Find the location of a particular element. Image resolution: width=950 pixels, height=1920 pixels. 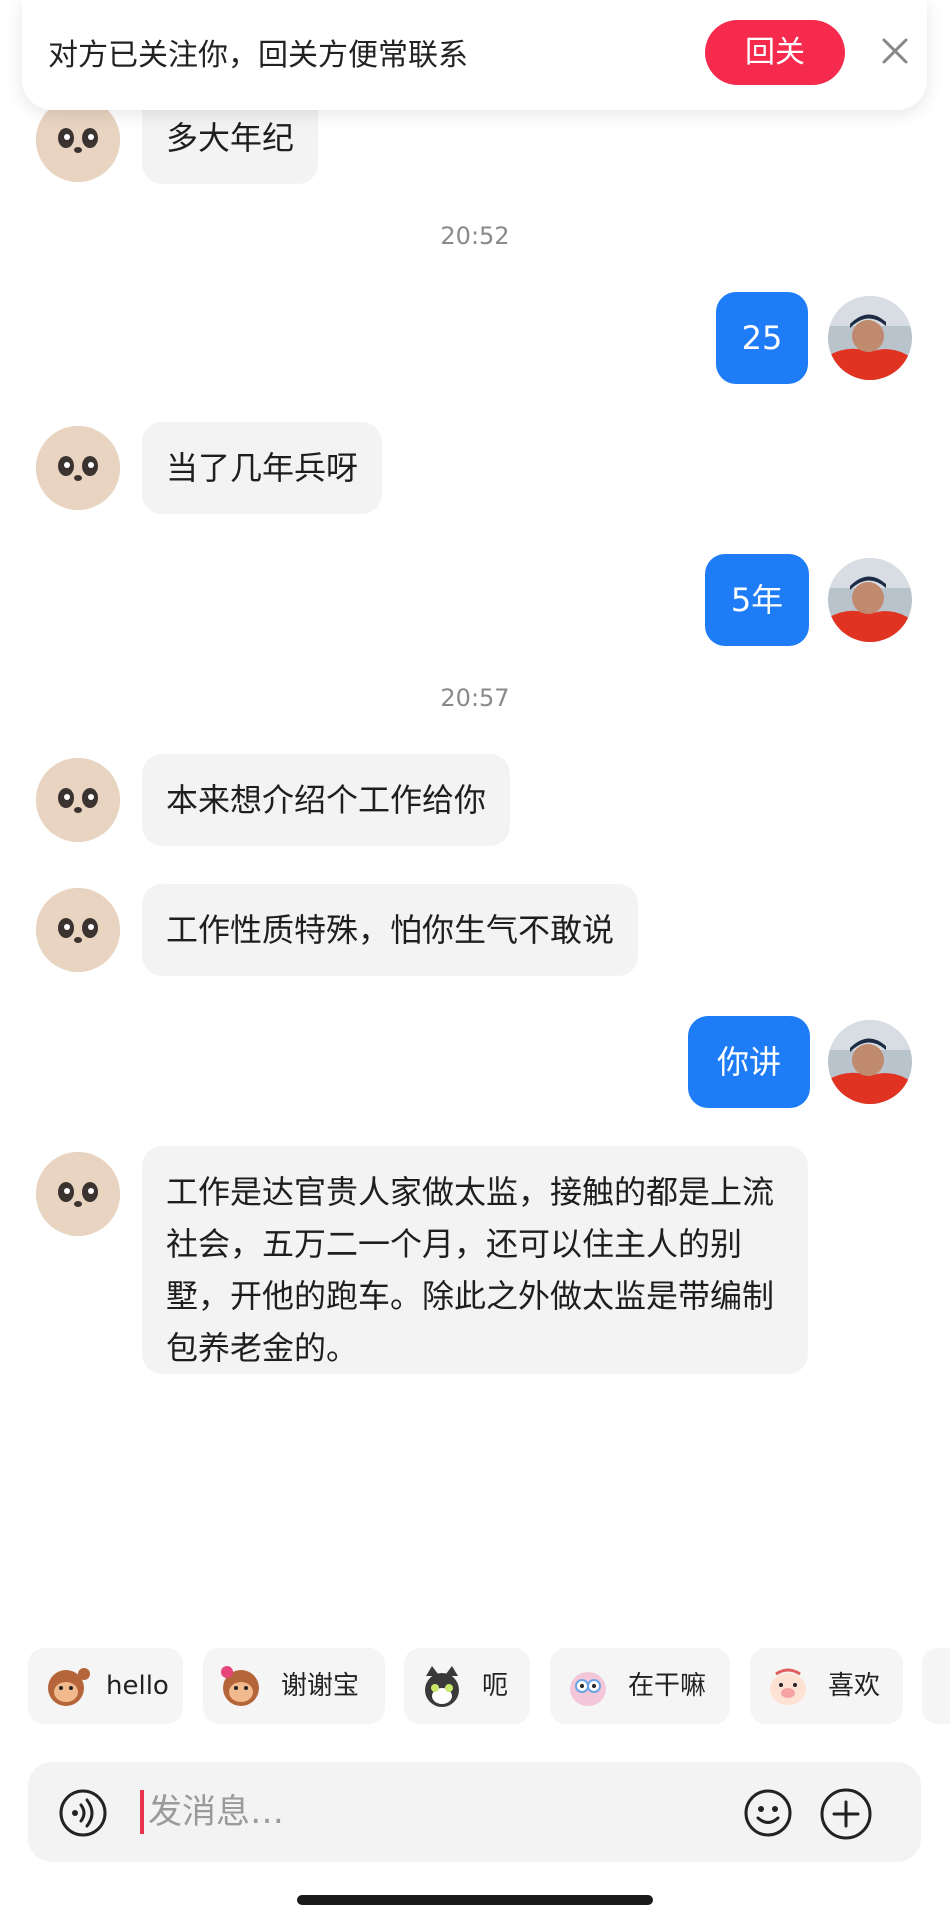

plus-menu-icon is located at coordinates (846, 1814).